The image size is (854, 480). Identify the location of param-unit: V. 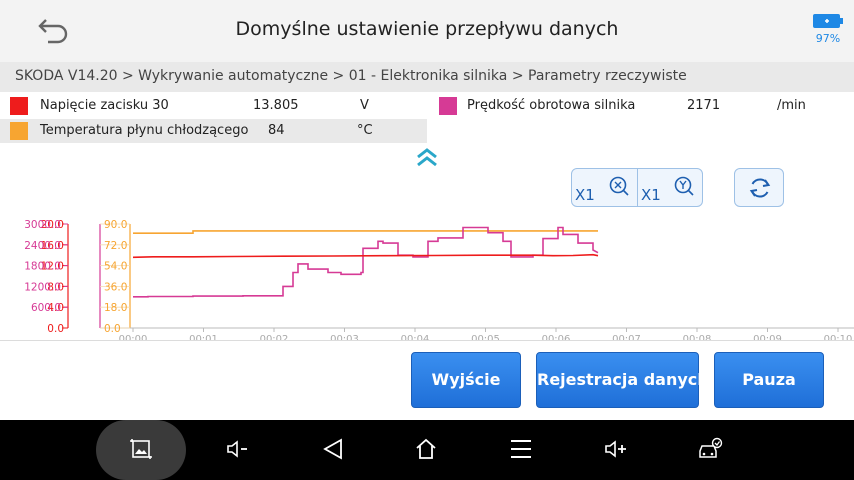
(364, 105).